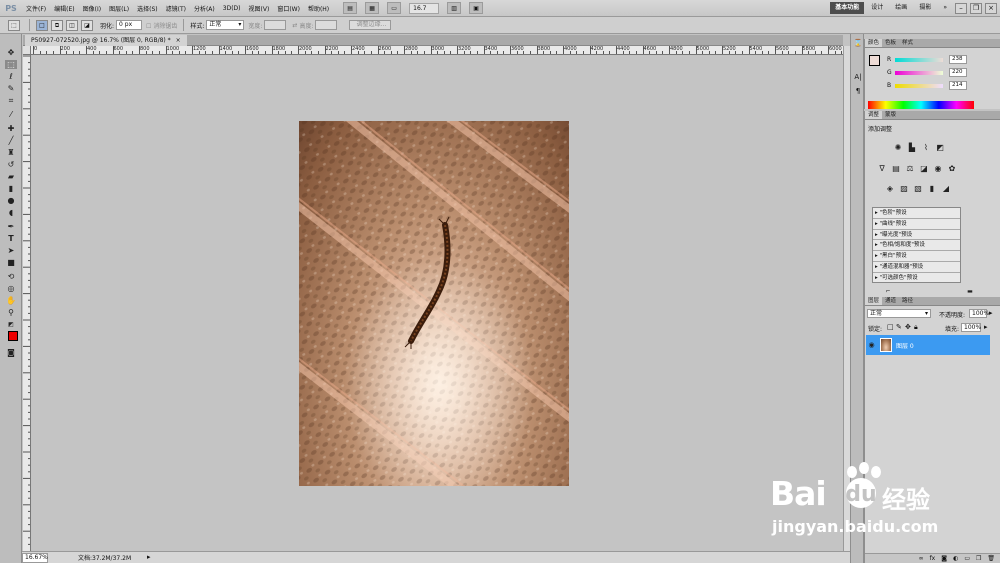 The width and height of the screenshot is (1000, 563). What do you see at coordinates (11, 238) in the screenshot?
I see `type-tool-icon: T` at bounding box center [11, 238].